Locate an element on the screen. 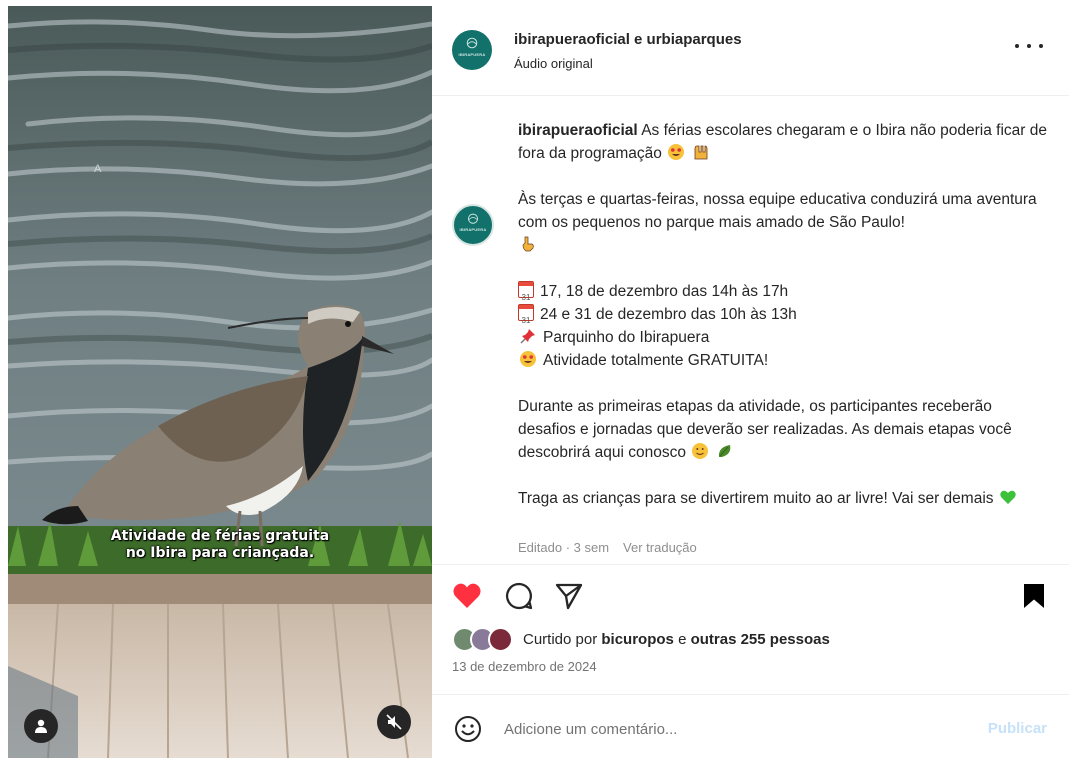 This screenshot has width=1069, height=758. comment-bar: Publicar is located at coordinates (750, 726).